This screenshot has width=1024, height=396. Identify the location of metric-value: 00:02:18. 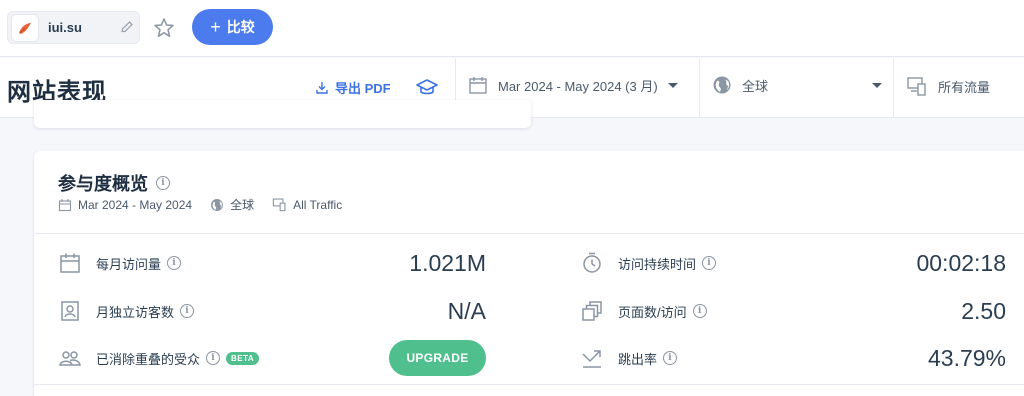
(961, 262).